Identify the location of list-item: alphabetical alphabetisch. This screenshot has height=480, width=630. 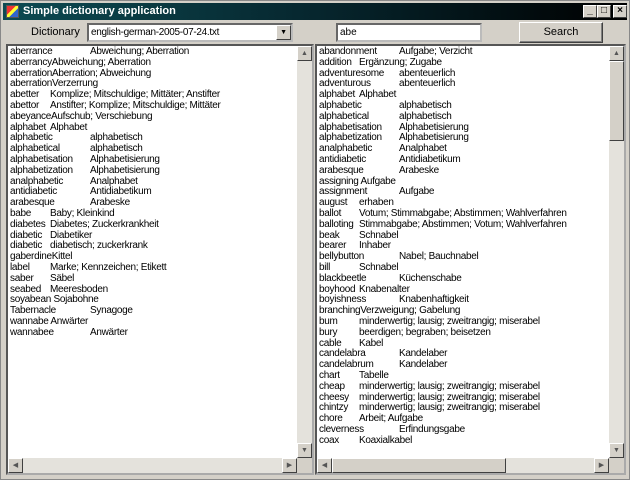
(463, 117).